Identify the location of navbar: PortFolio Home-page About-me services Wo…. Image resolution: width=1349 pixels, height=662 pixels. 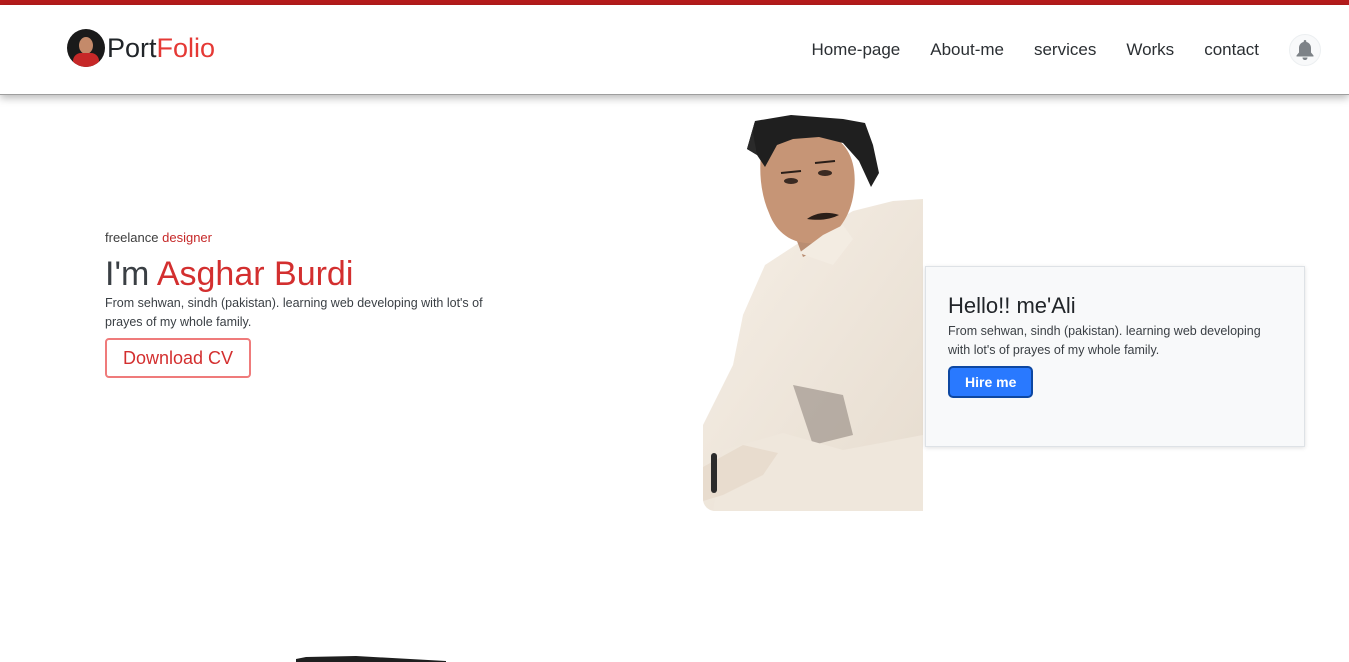
(674, 50).